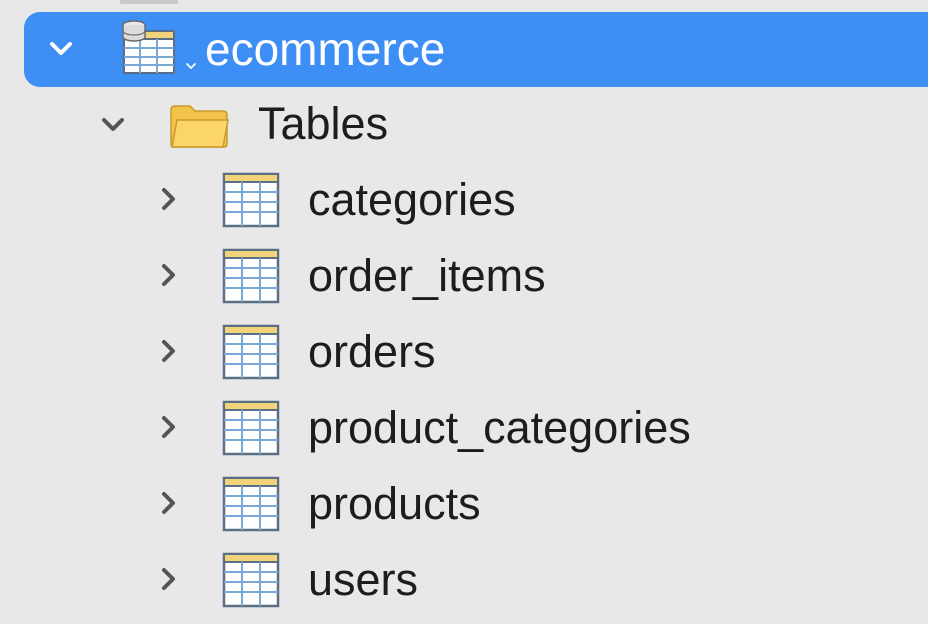 This screenshot has width=928, height=624. I want to click on tree-item-table: products, so click(464, 503).